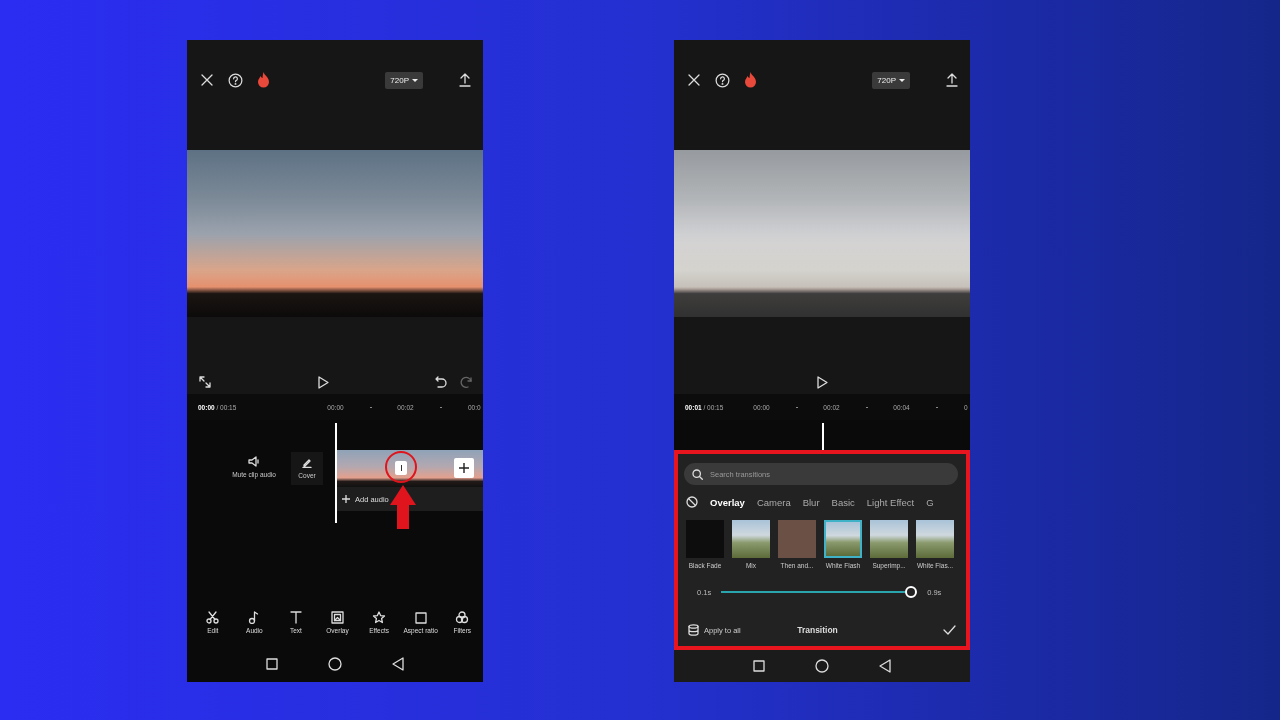 Image resolution: width=1280 pixels, height=720 pixels. I want to click on arrow-annotation, so click(403, 507).